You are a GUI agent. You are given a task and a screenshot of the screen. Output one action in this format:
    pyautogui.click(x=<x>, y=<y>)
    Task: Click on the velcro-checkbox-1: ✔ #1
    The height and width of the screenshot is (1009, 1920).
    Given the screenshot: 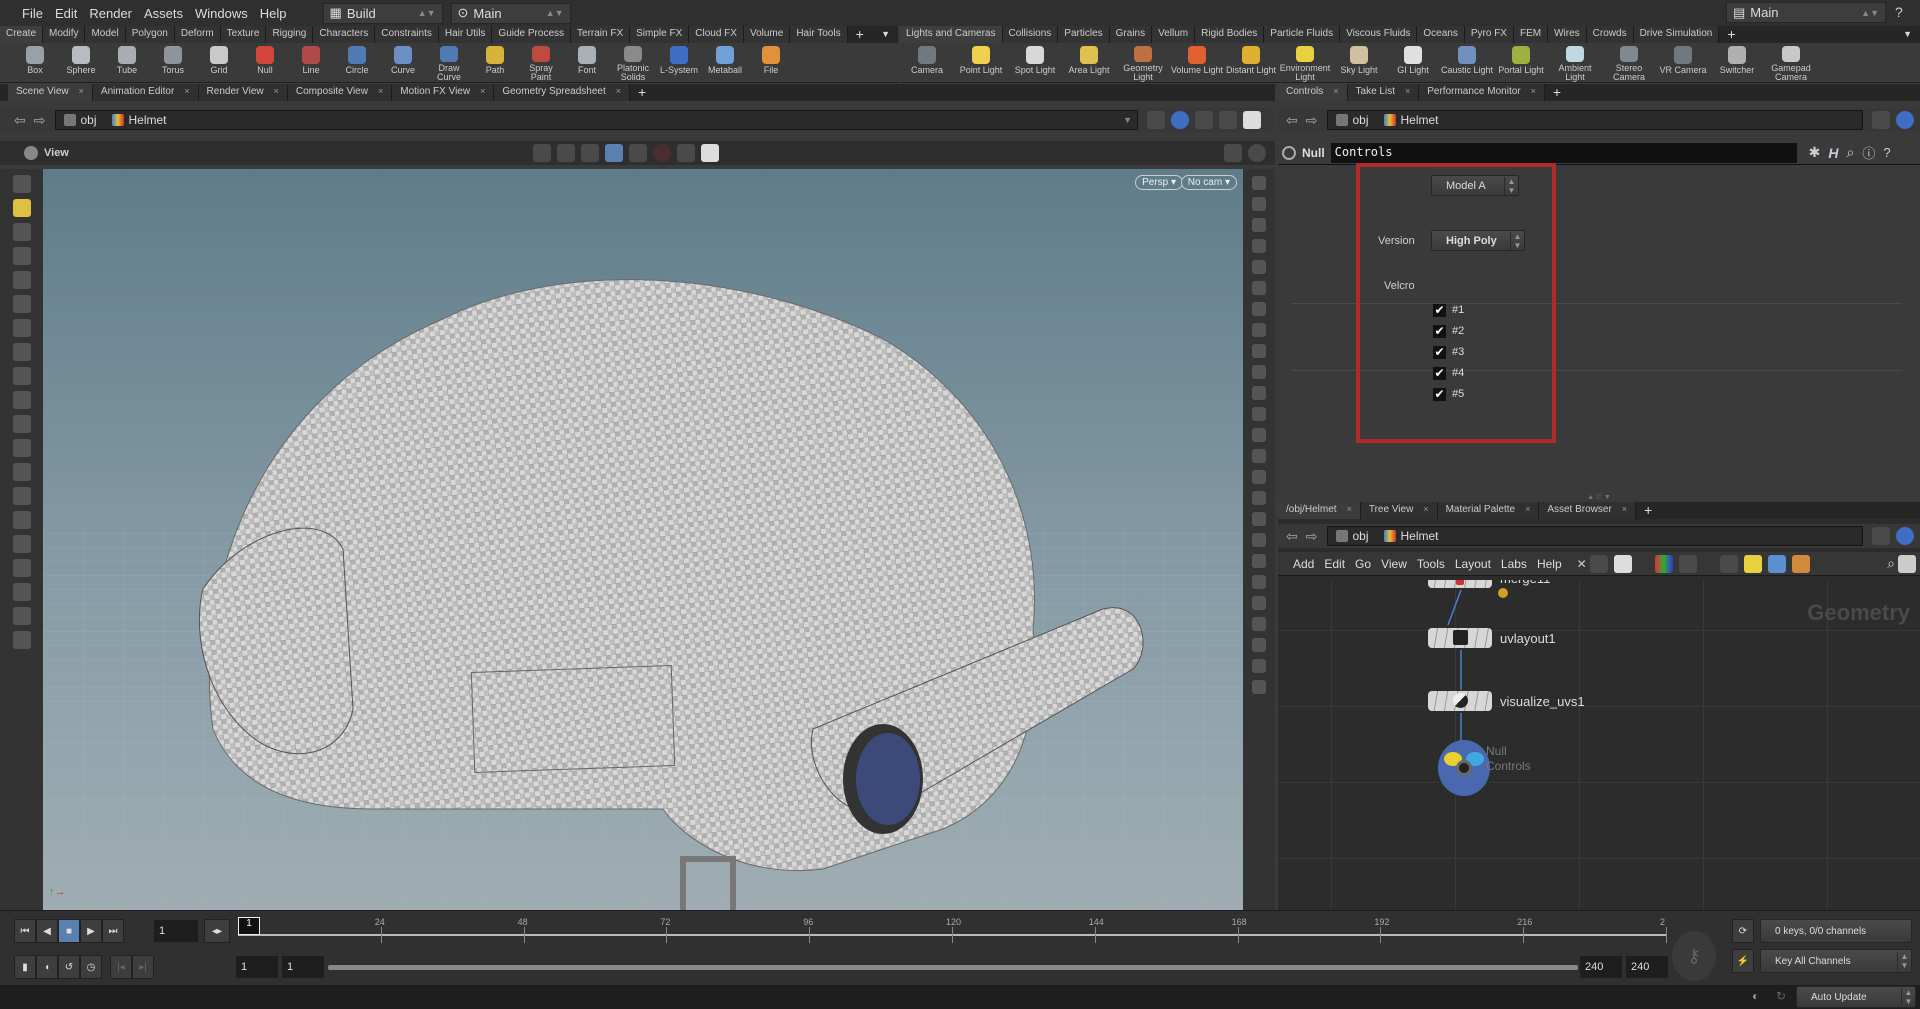 What is the action you would take?
    pyautogui.click(x=1448, y=310)
    